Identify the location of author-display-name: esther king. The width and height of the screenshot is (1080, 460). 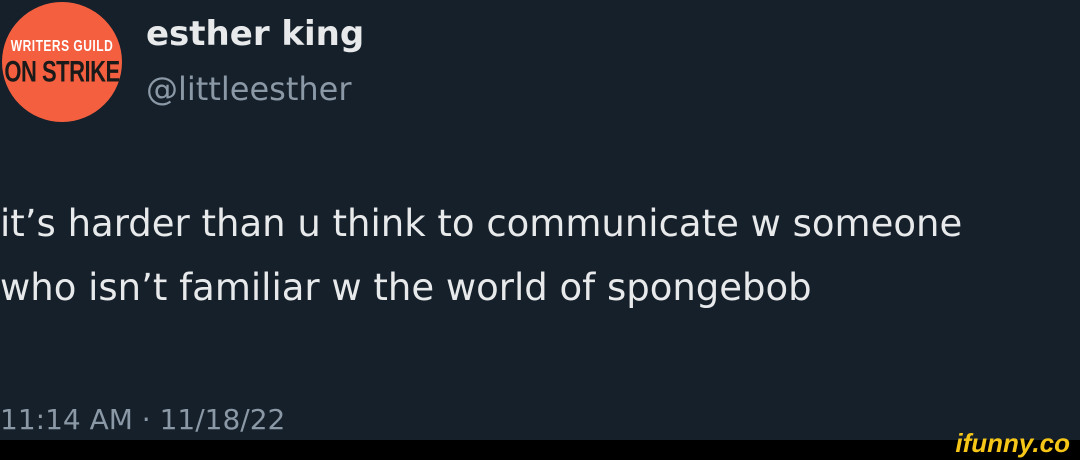
(255, 34).